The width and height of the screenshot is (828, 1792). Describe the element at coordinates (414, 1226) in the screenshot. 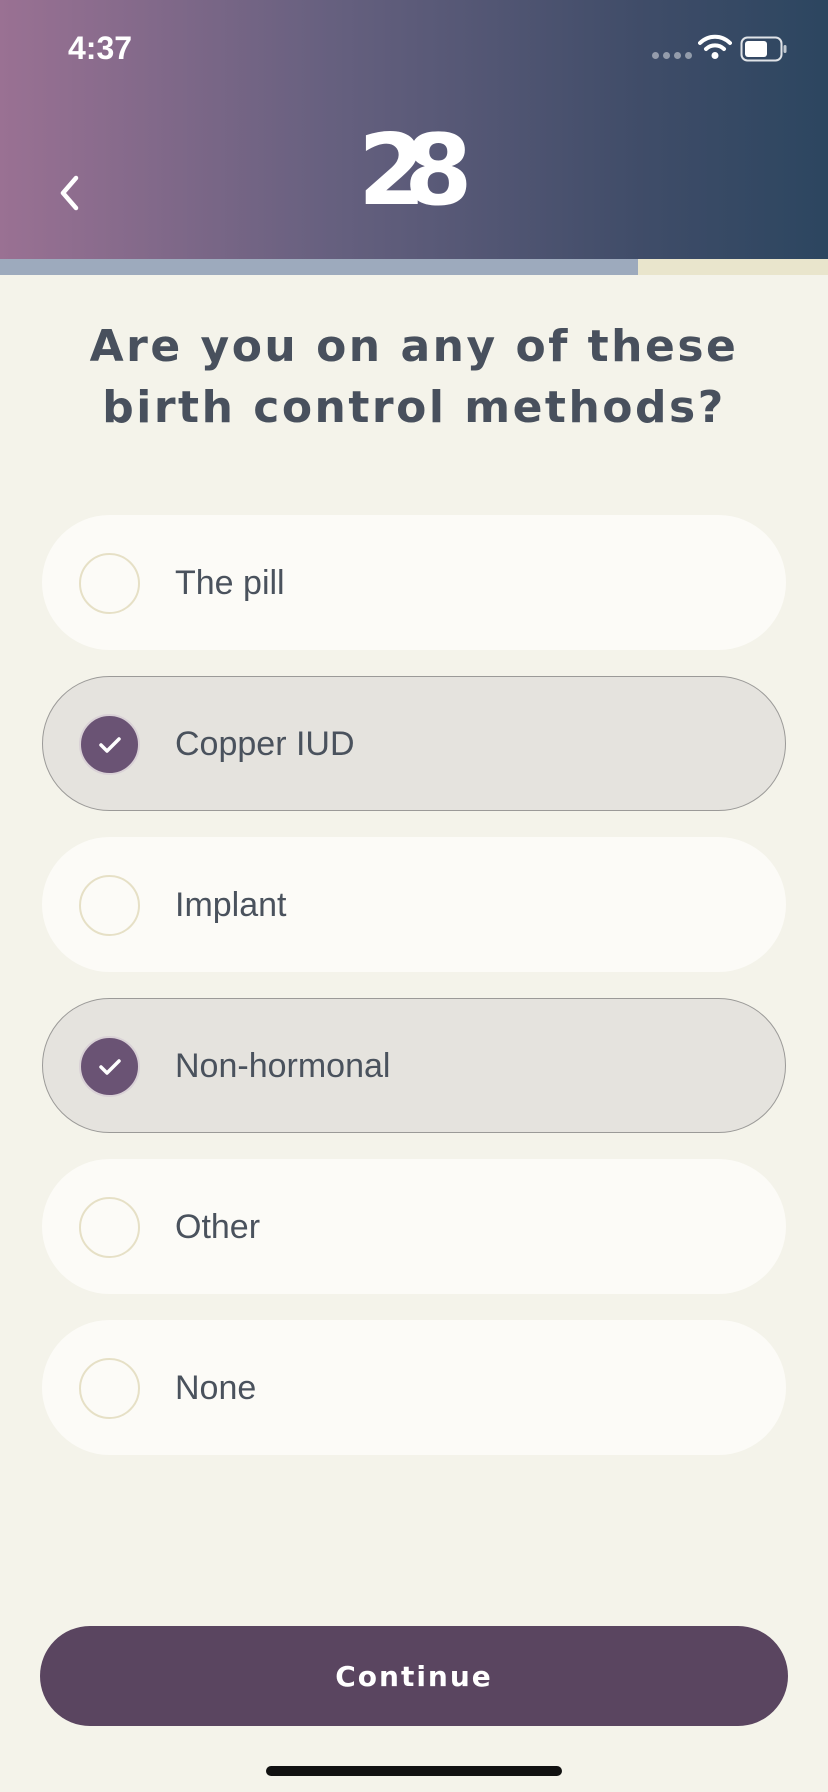

I see `option-item: Other` at that location.